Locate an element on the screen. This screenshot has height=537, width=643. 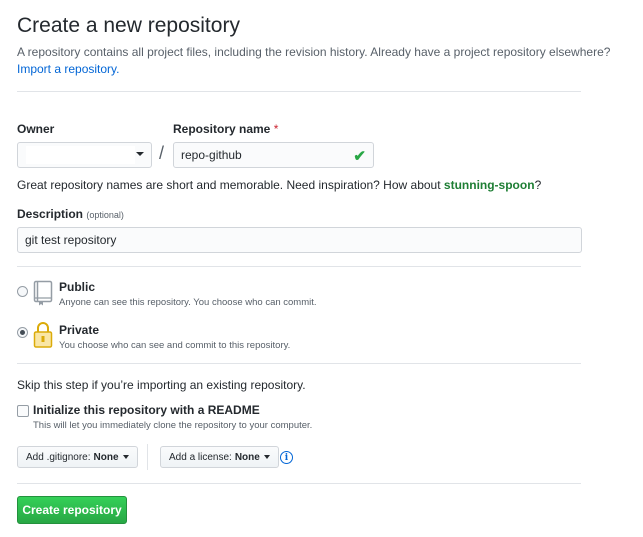
readme-checkbox is located at coordinates (23, 411).